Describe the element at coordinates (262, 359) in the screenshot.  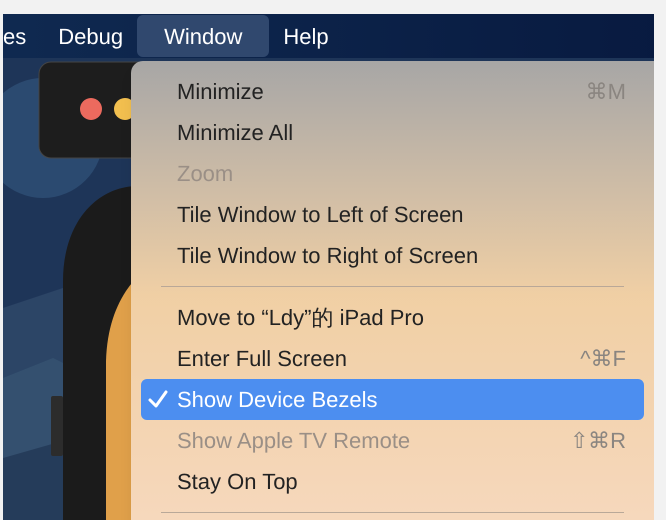
I see `menu-item-label: Enter Full Screen` at that location.